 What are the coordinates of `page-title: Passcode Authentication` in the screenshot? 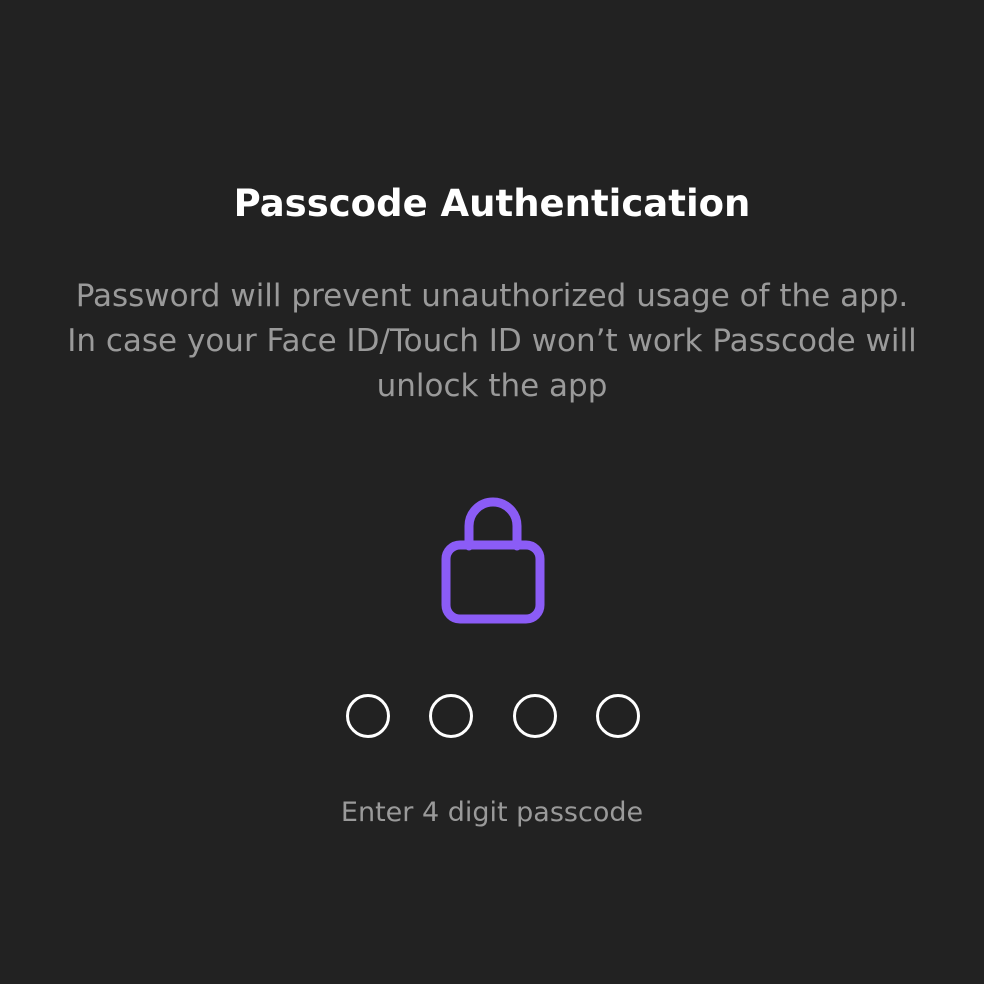 It's located at (492, 203).